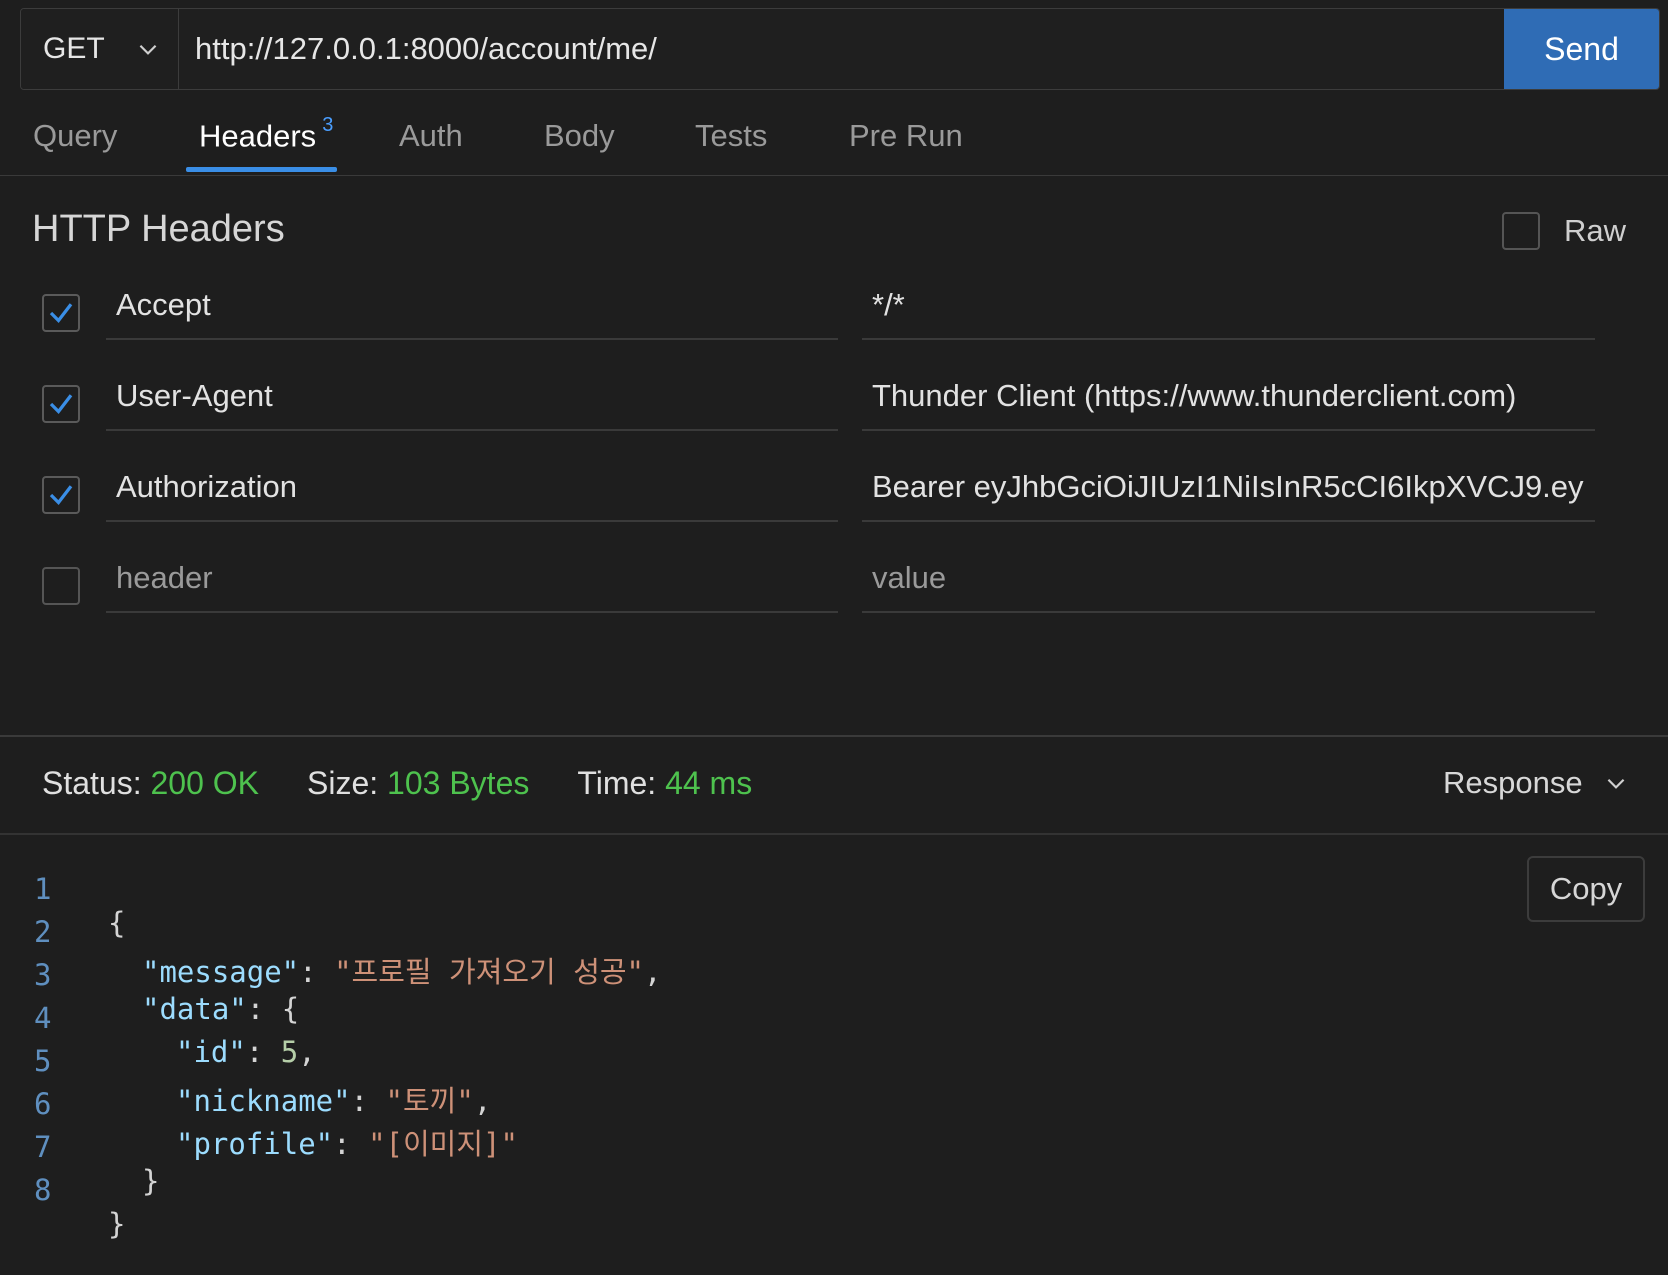  I want to click on code-line: 5 "nickname": "토끼",, so click(263, 1081).